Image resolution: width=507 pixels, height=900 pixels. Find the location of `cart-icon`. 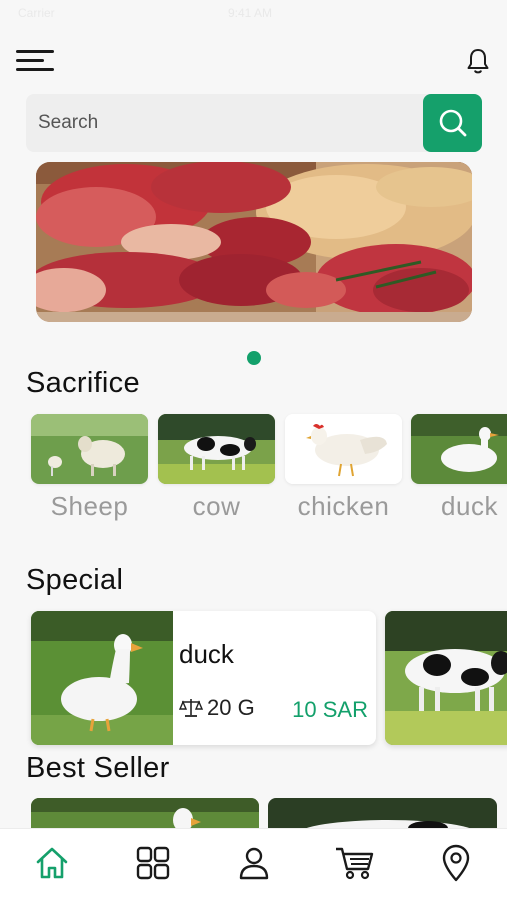

cart-icon is located at coordinates (355, 863).